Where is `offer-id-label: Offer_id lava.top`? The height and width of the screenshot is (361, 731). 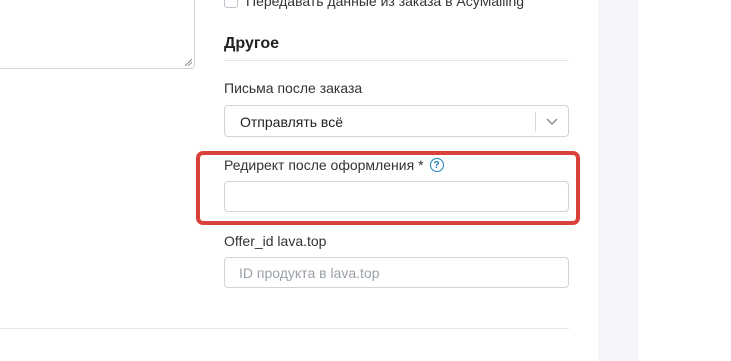
offer-id-label: Offer_id lava.top is located at coordinates (275, 241).